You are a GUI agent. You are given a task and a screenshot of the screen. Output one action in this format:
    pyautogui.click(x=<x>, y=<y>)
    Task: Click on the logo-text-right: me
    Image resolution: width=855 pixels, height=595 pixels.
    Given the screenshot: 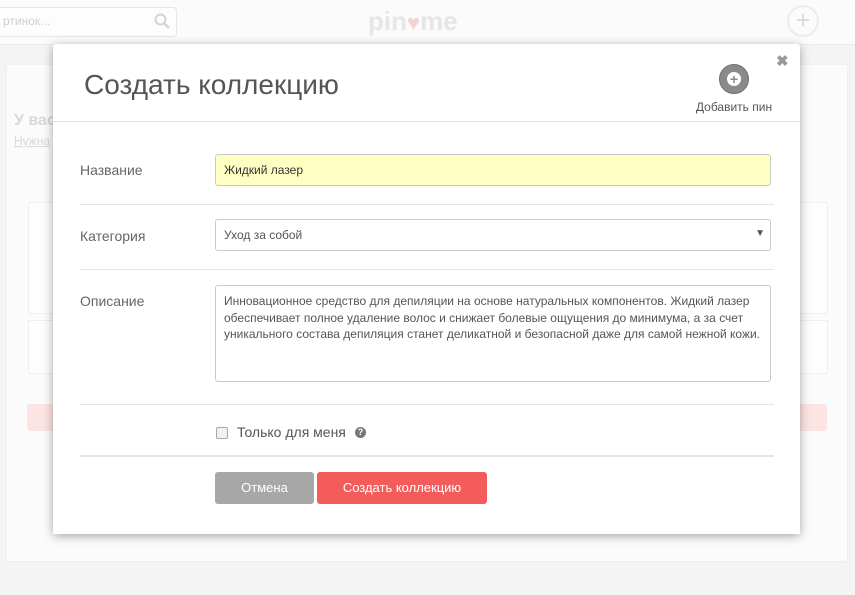 What is the action you would take?
    pyautogui.click(x=439, y=21)
    